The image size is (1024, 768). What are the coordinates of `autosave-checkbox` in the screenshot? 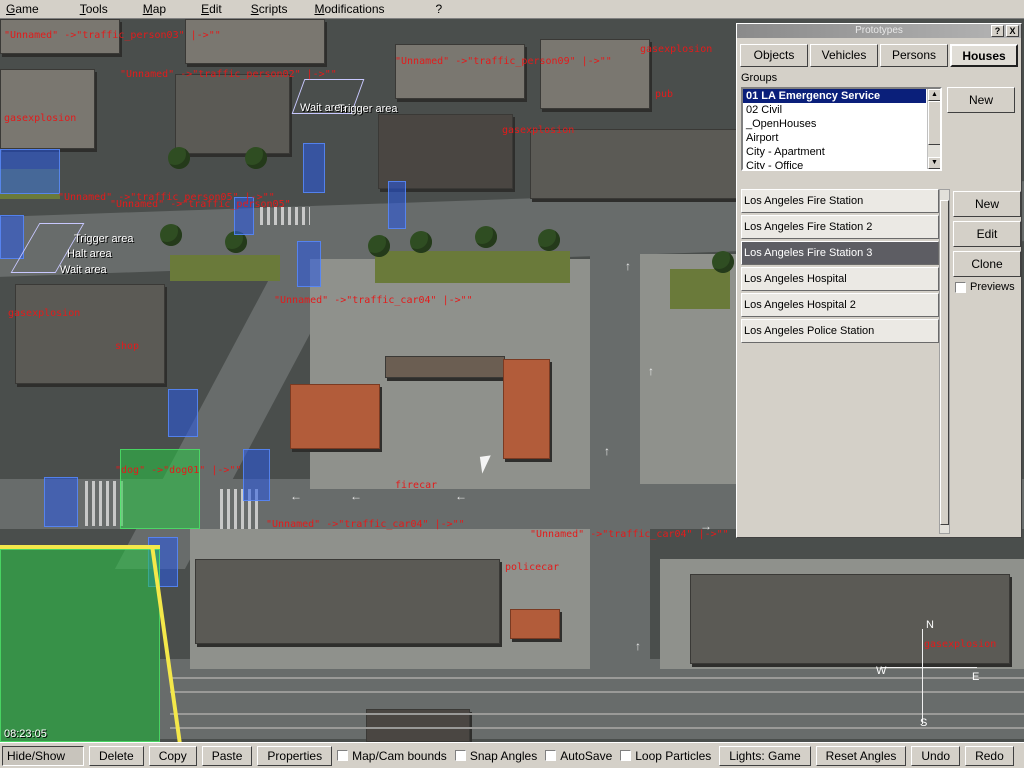 It's located at (551, 755).